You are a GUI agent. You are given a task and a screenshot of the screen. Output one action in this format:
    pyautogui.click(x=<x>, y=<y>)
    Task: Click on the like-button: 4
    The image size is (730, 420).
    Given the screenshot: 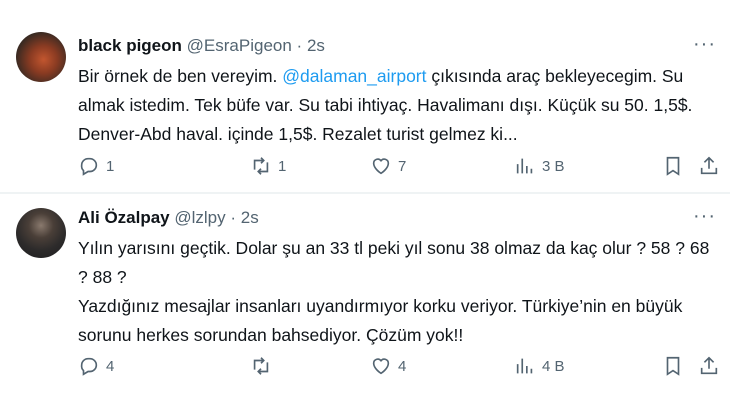 What is the action you would take?
    pyautogui.click(x=388, y=366)
    